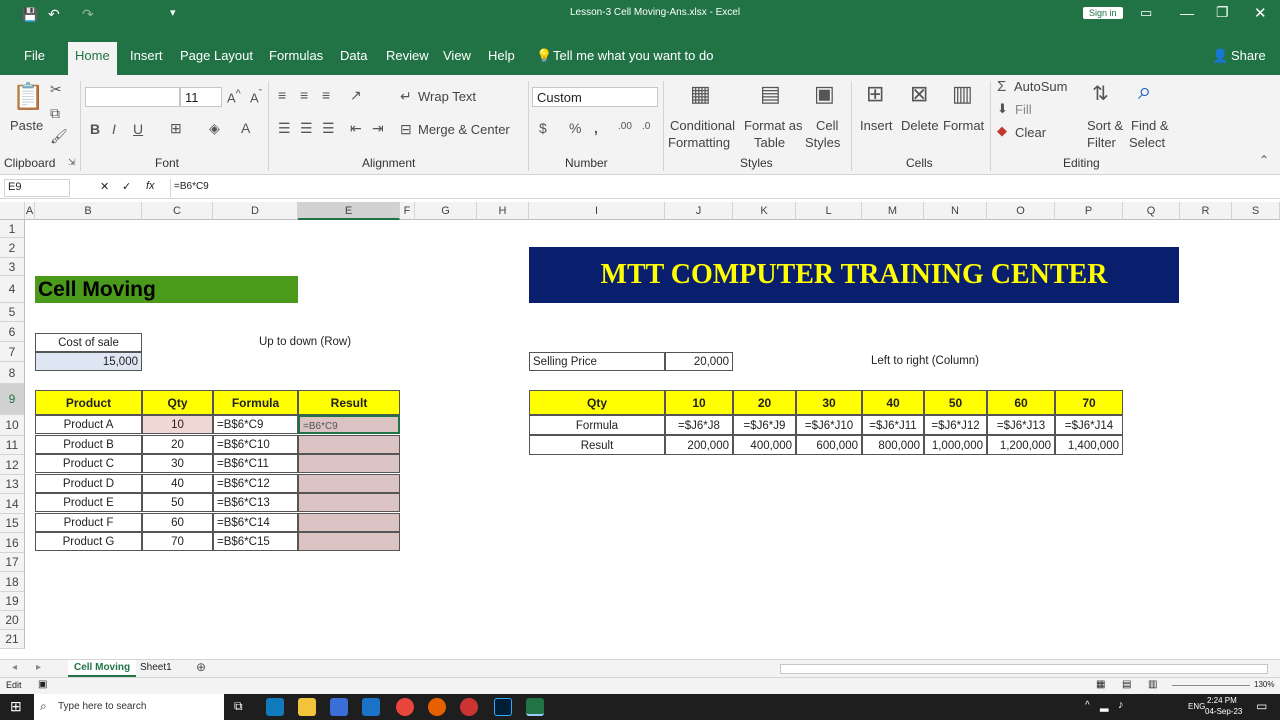 The image size is (1280, 720). What do you see at coordinates (575, 128) in the screenshot?
I see `percent-button: %` at bounding box center [575, 128].